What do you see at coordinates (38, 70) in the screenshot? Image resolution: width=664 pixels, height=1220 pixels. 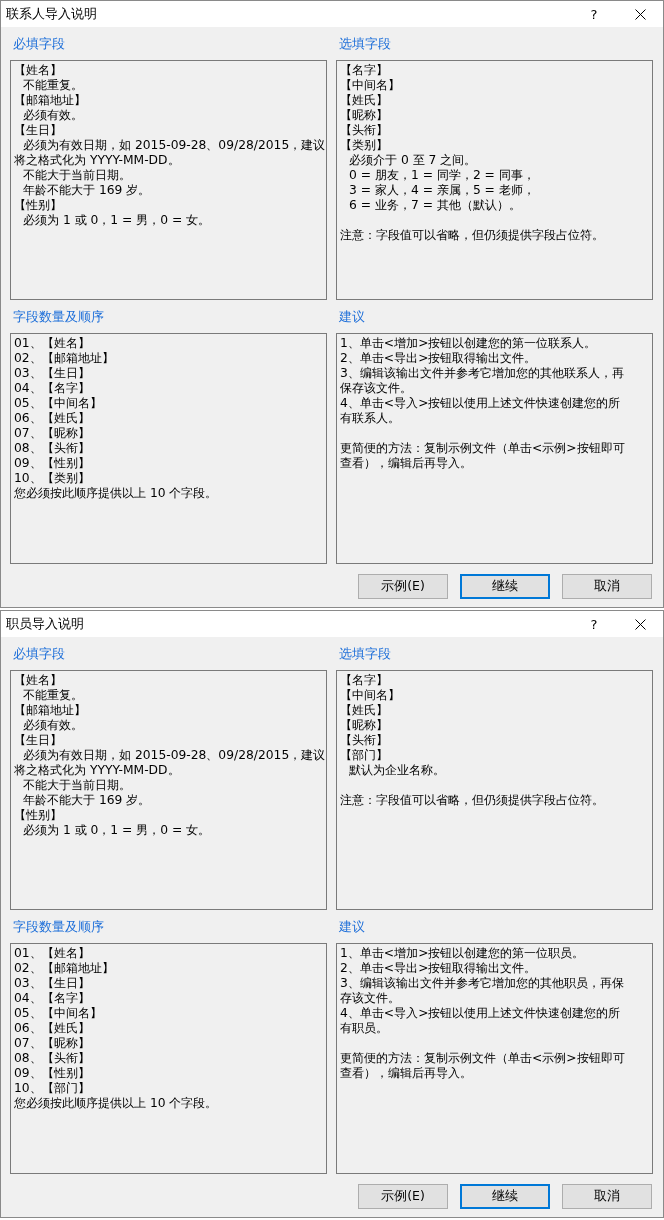 I see `text-line: 【姓名】` at bounding box center [38, 70].